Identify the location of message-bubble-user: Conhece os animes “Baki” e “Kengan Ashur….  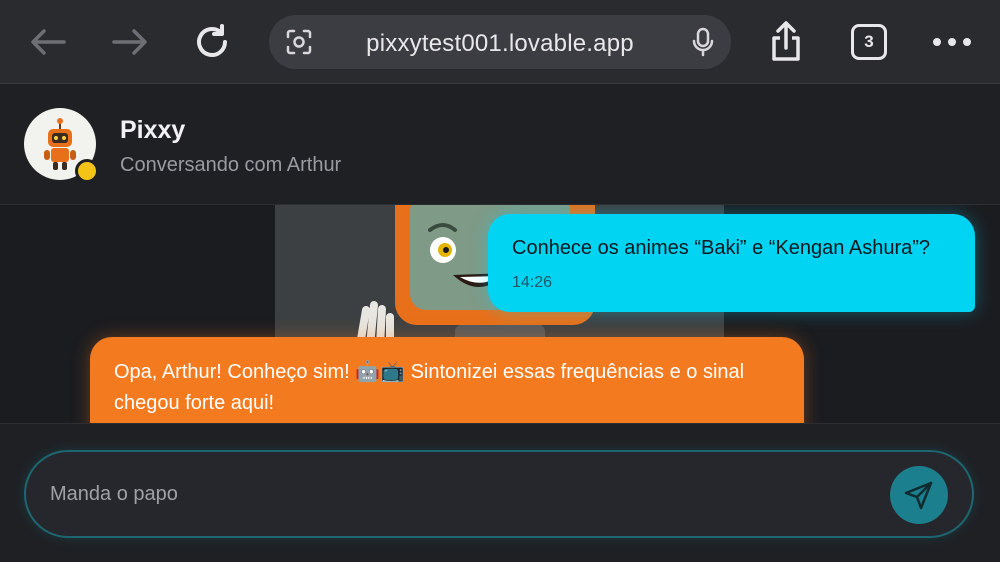
(731, 263).